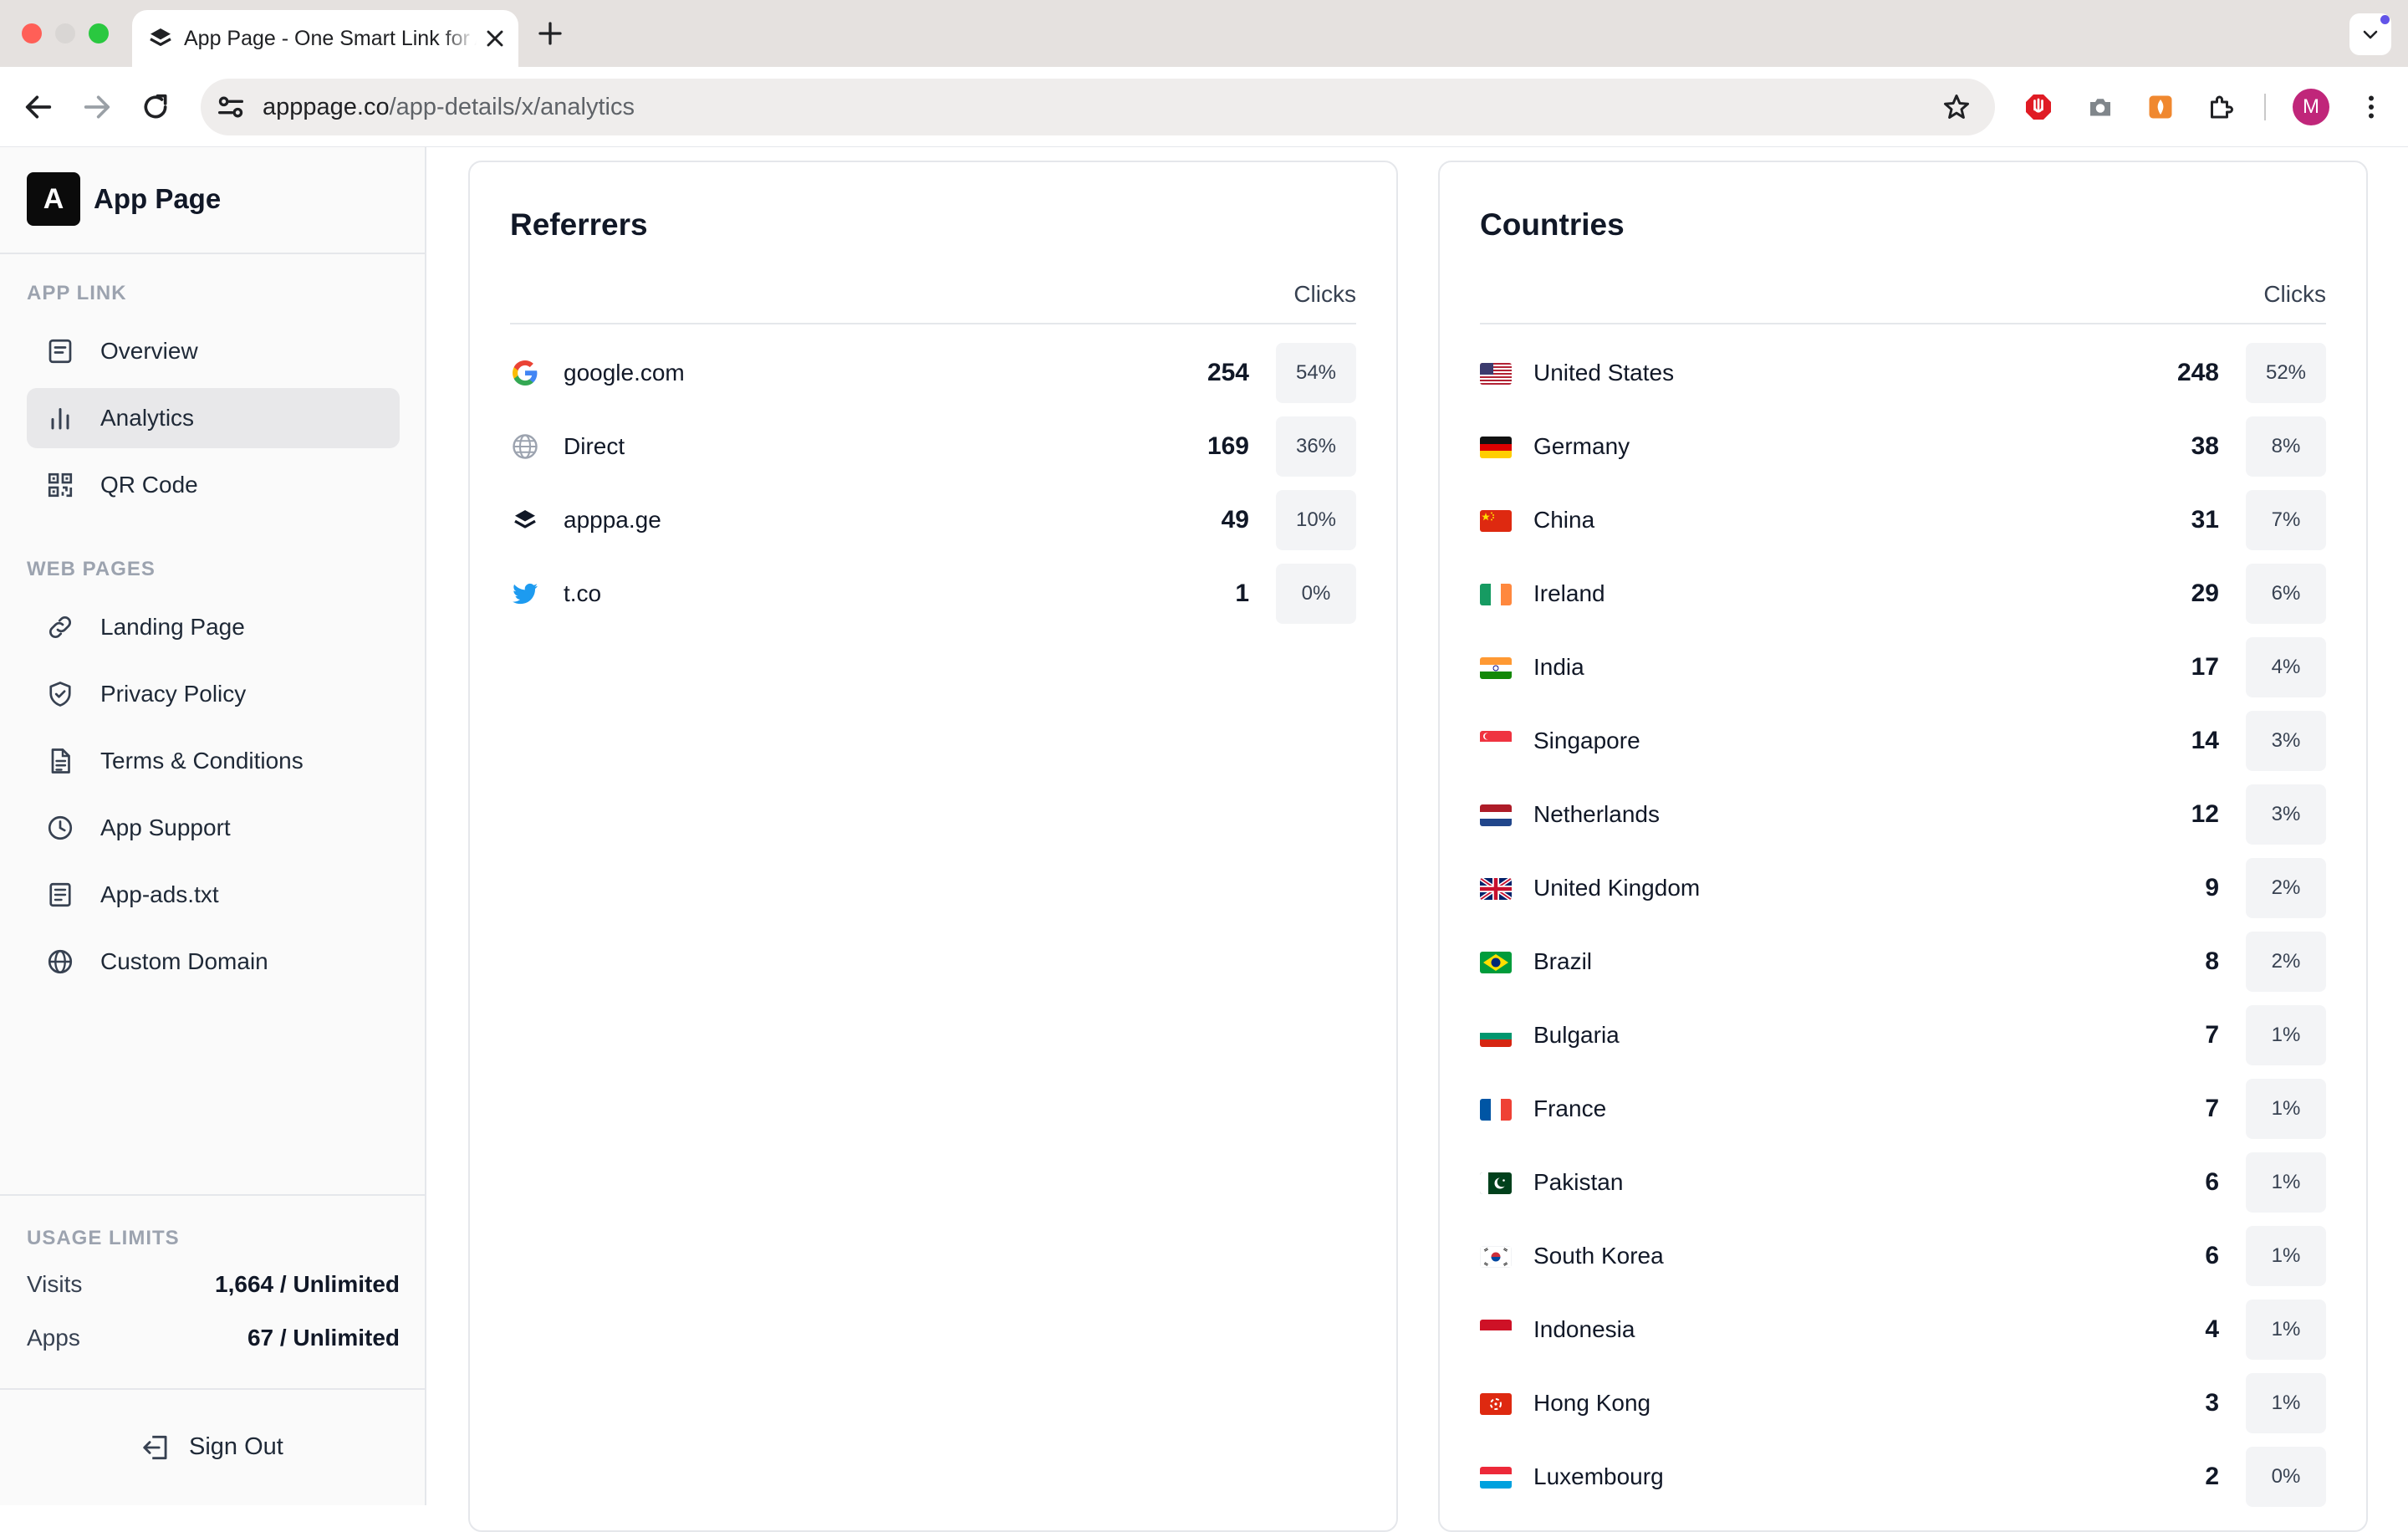  Describe the element at coordinates (449, 107) in the screenshot. I see `url-text: apppage.co/app-details/x/analytics` at that location.